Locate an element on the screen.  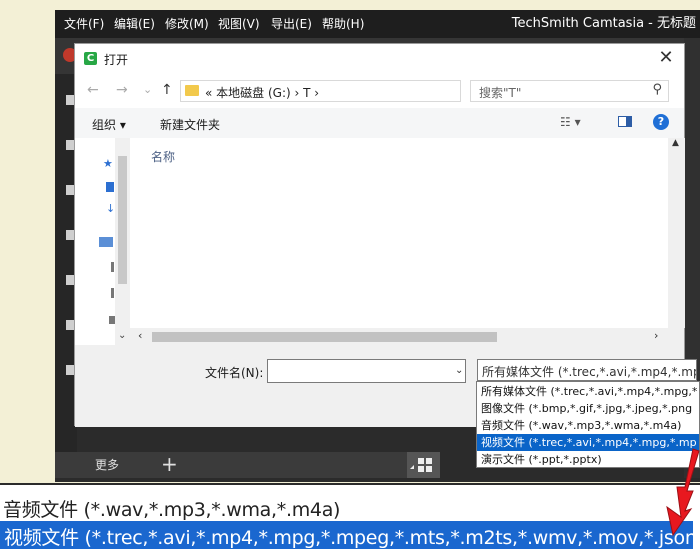
menu-view: 视图(V) is located at coordinates (239, 24).